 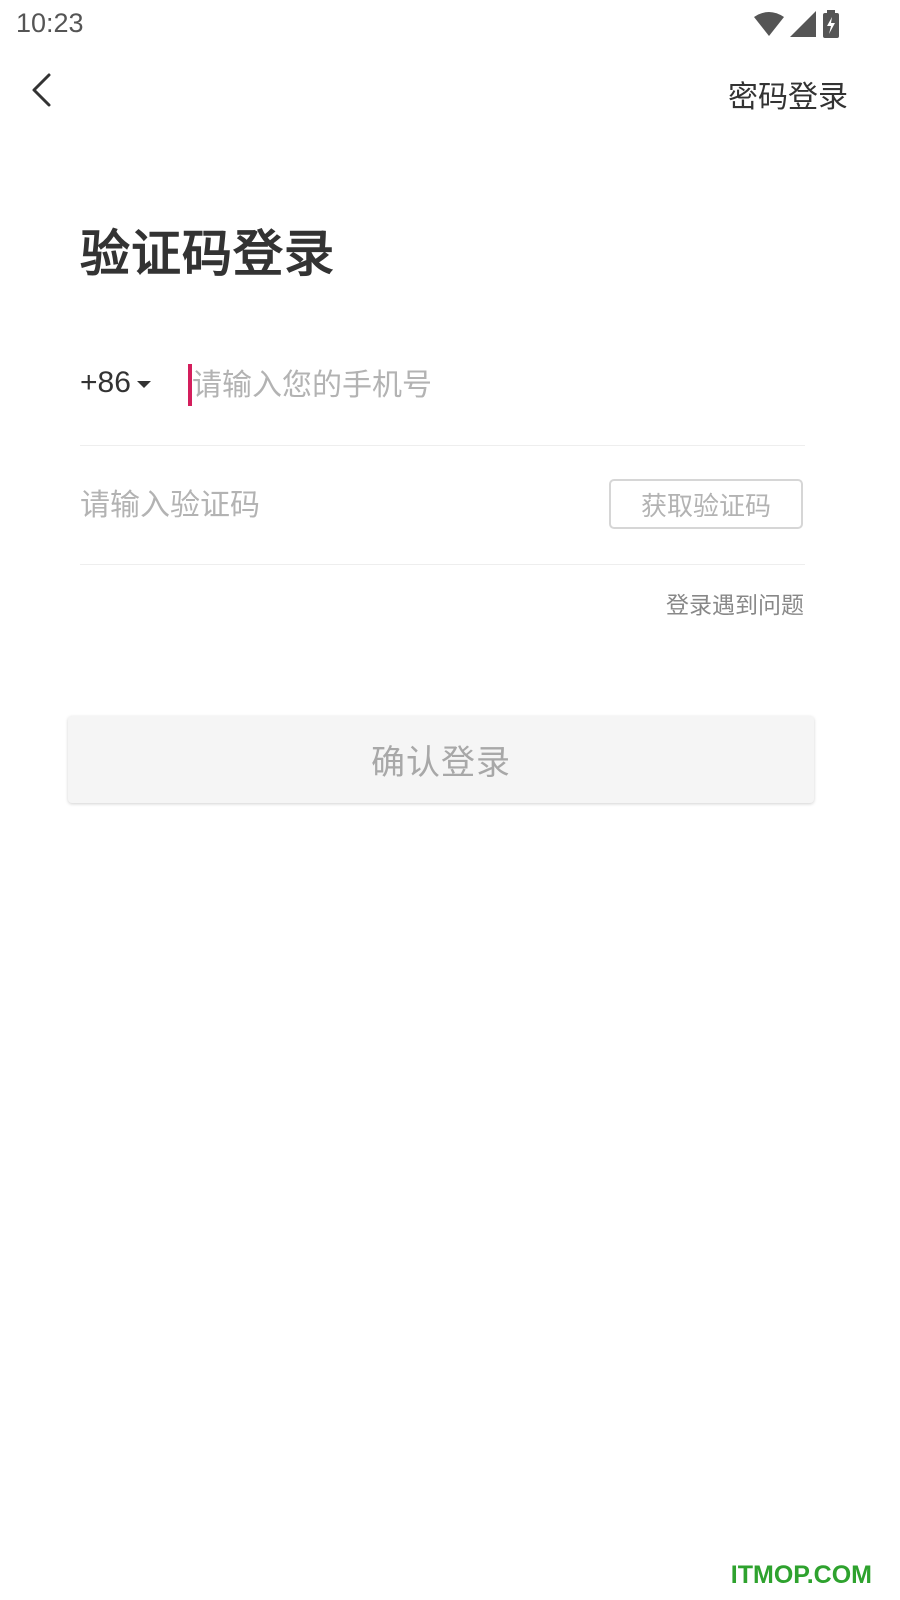 What do you see at coordinates (450, 95) in the screenshot?
I see `top-bar: 密码登录` at bounding box center [450, 95].